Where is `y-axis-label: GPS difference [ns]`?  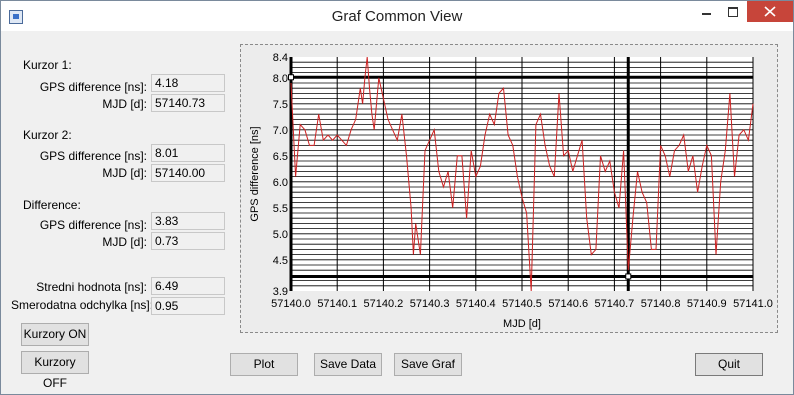
y-axis-label: GPS difference [ns] is located at coordinates (255, 173).